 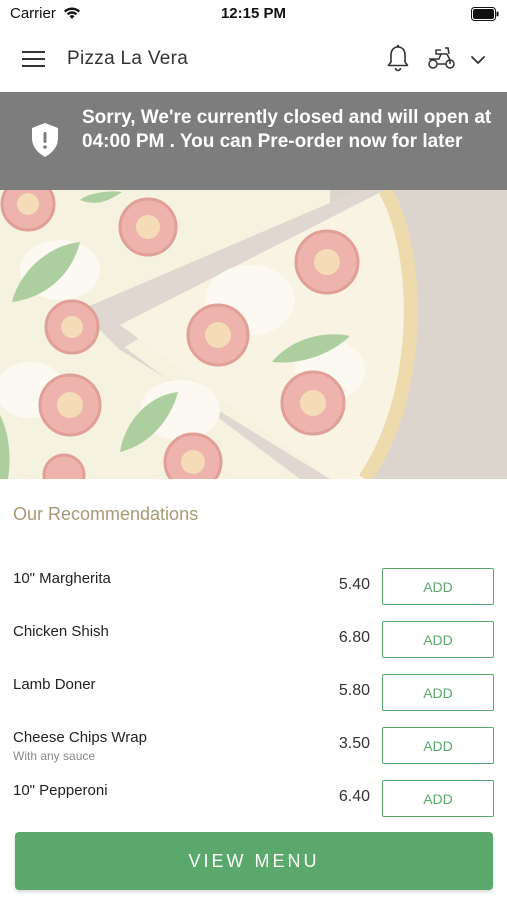 What do you see at coordinates (45, 142) in the screenshot?
I see `shield-alert-icon` at bounding box center [45, 142].